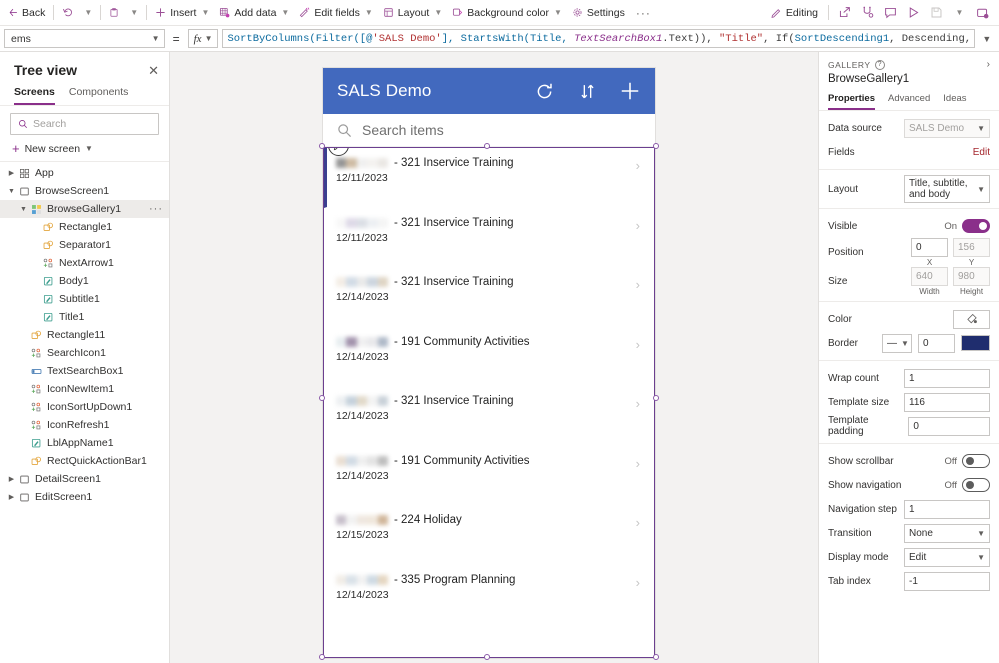 The width and height of the screenshot is (999, 663). I want to click on share-button, so click(844, 13).